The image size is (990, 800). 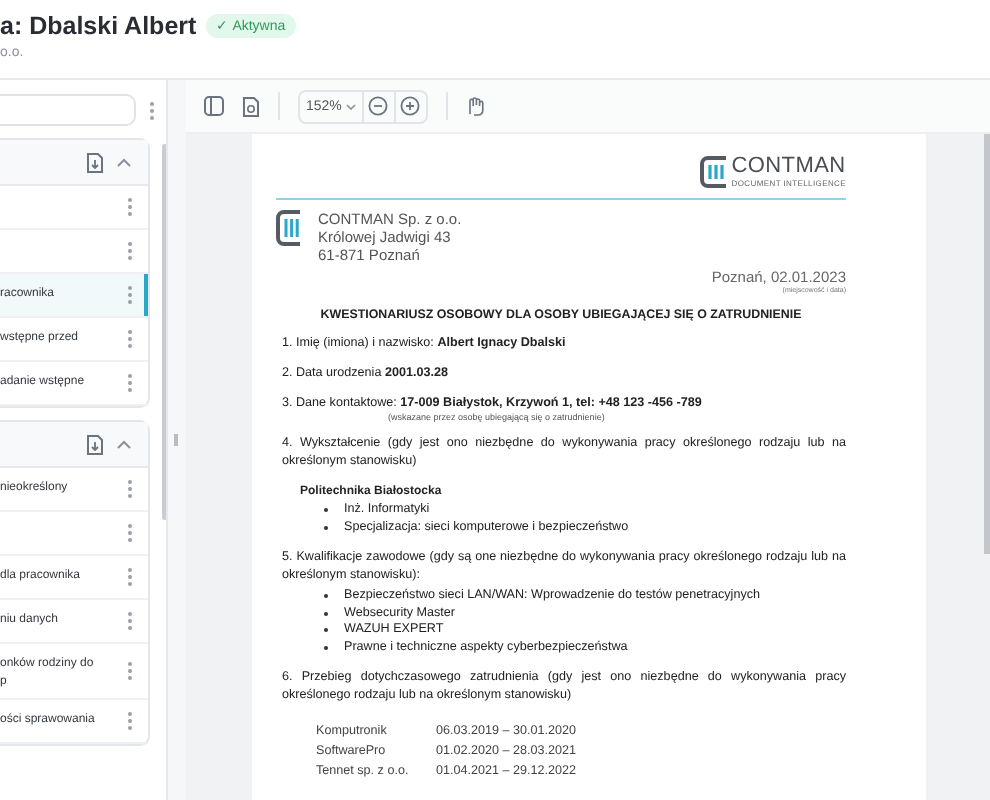 I want to click on hand-icon, so click(x=474, y=106).